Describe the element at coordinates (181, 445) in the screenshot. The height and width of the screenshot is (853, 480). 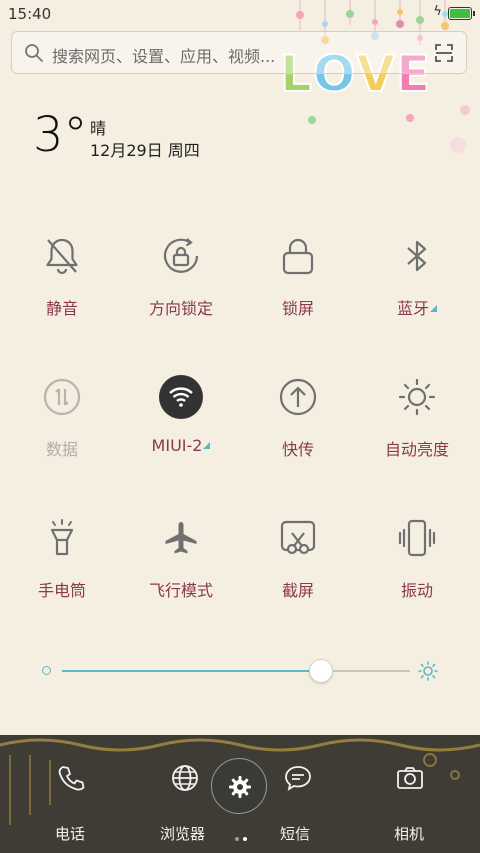
I see `toggle-label: MIUI-2` at that location.